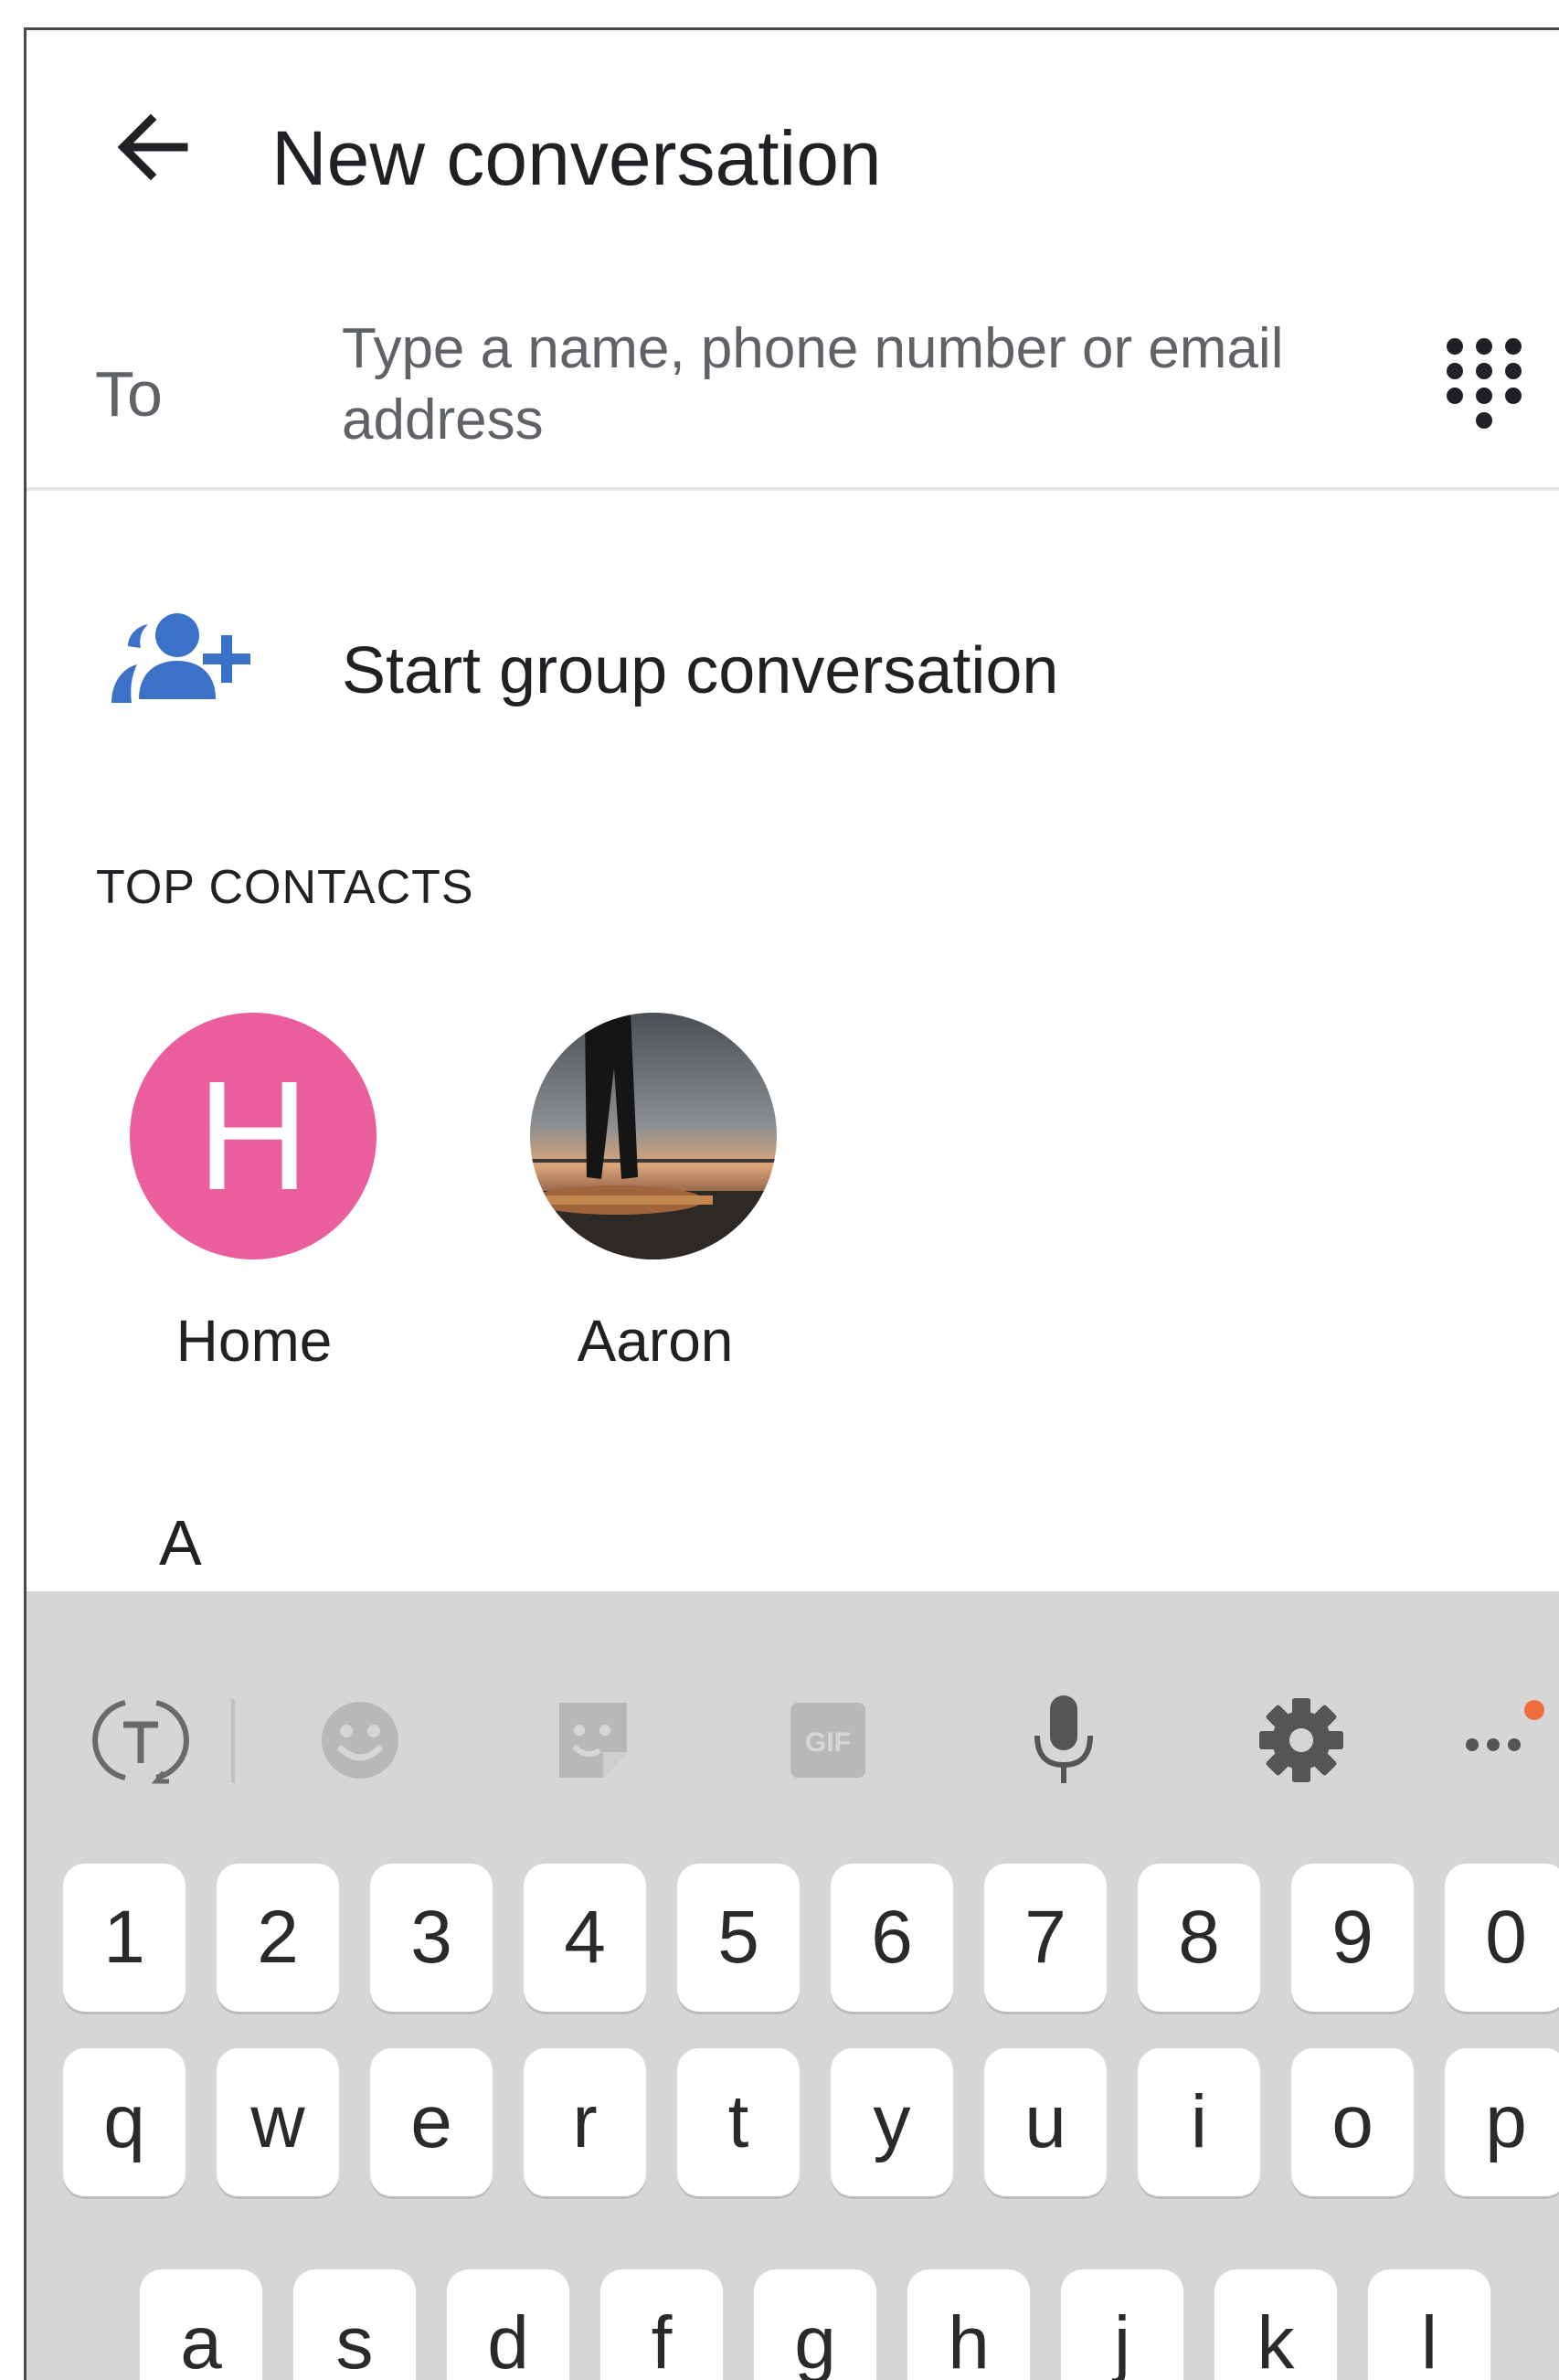  I want to click on contact-name: Home, so click(254, 1341).